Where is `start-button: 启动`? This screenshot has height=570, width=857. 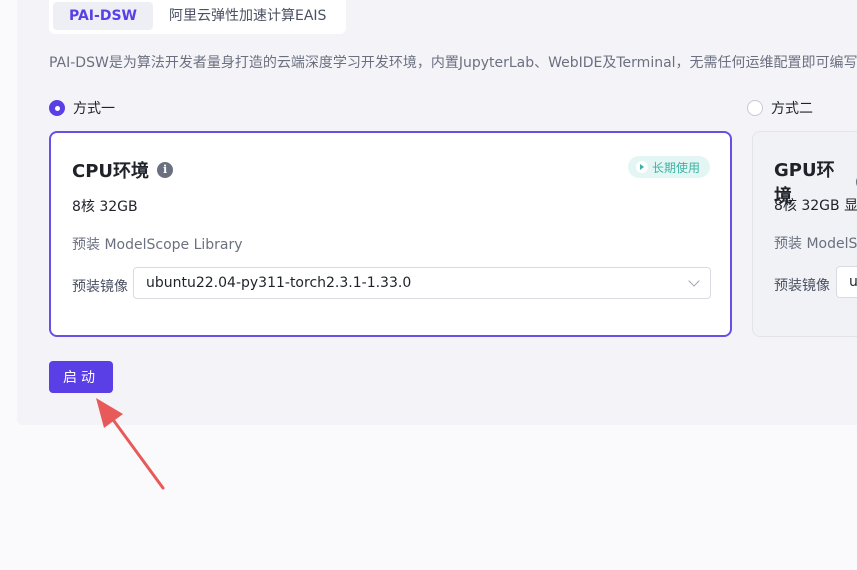 start-button: 启动 is located at coordinates (81, 377).